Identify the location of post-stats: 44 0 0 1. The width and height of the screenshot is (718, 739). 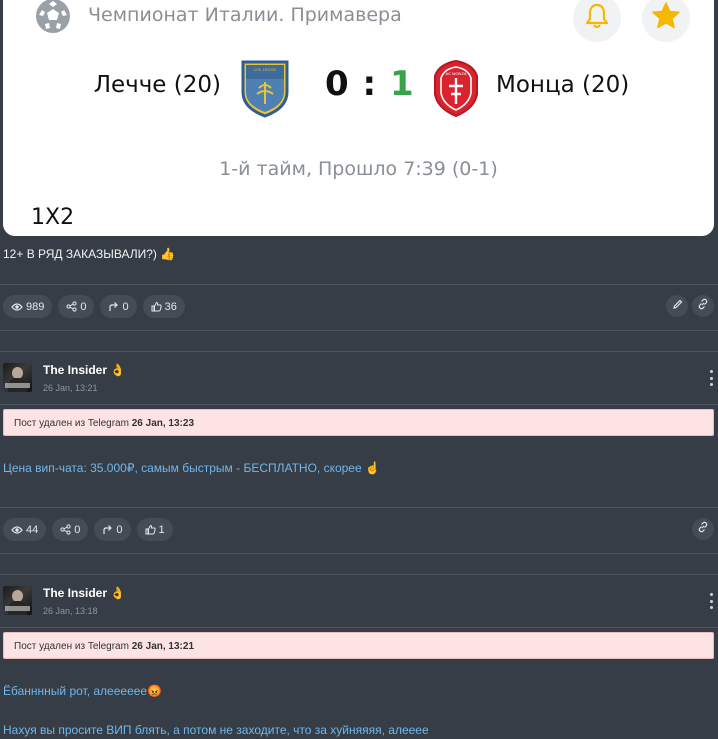
(88, 529).